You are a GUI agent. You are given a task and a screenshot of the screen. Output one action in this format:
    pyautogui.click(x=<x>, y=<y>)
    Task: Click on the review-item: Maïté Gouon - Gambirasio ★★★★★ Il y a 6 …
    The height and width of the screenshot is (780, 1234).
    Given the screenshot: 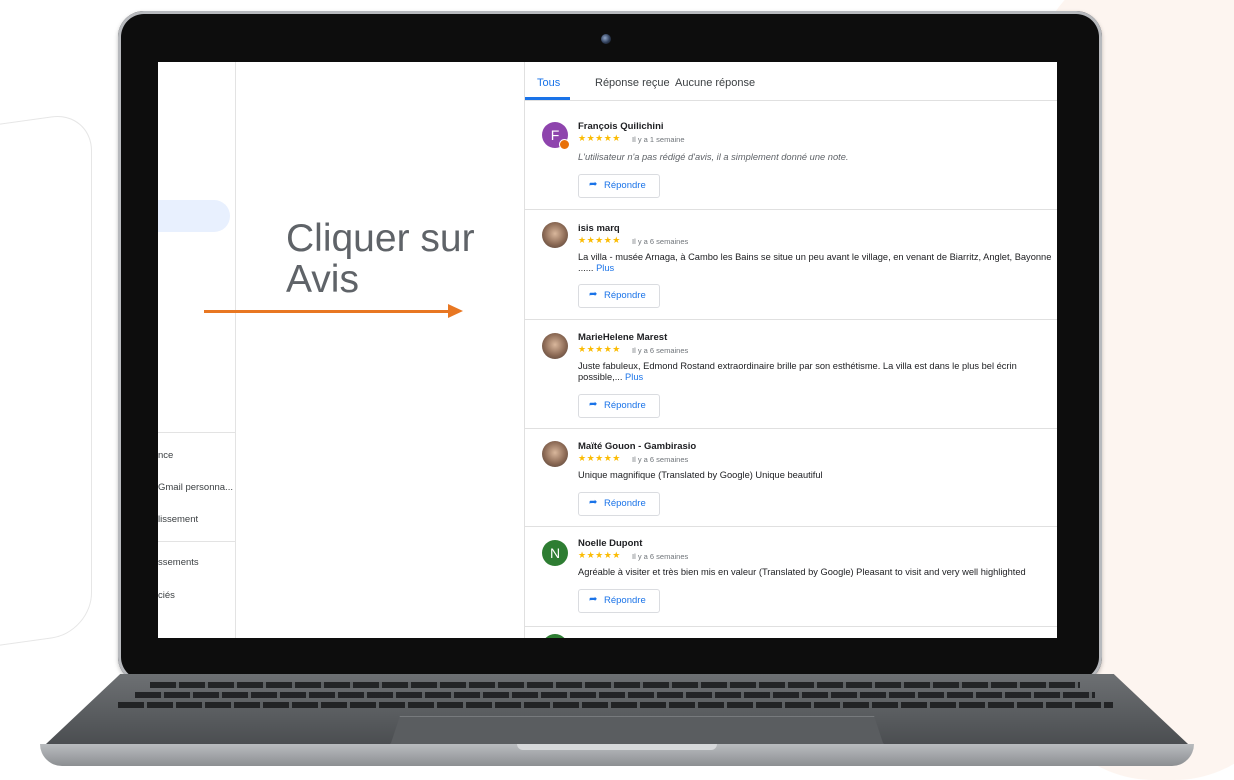 What is the action you would take?
    pyautogui.click(x=791, y=477)
    